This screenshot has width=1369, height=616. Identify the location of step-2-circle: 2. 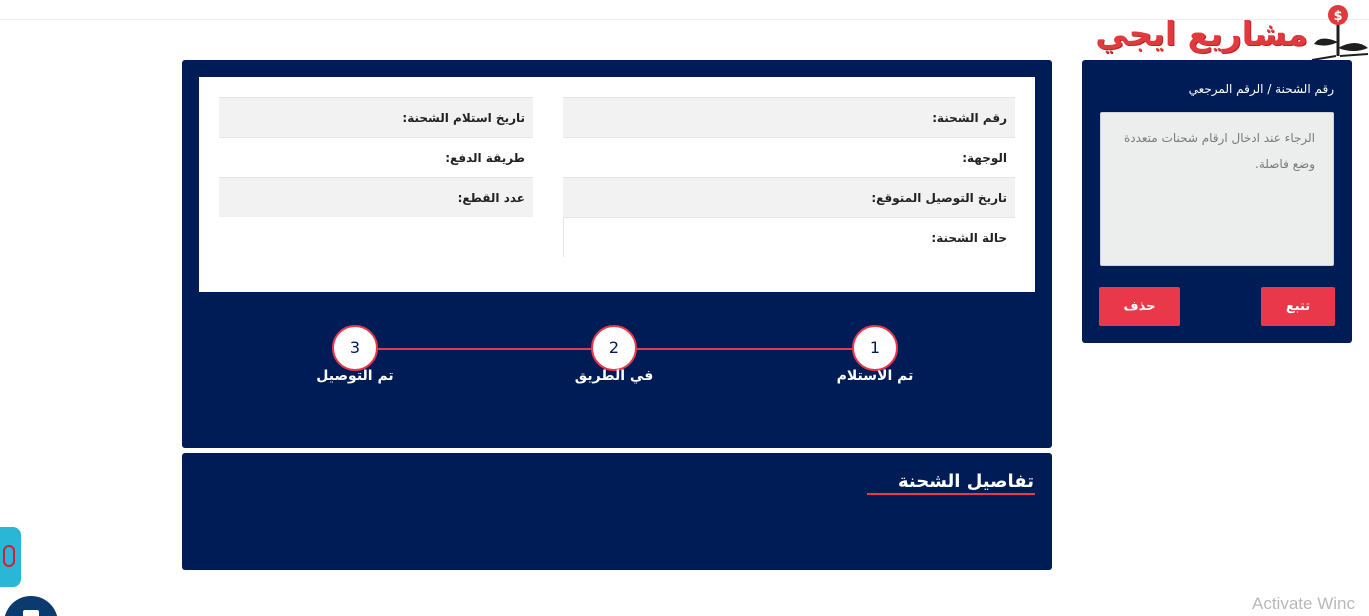
(614, 348).